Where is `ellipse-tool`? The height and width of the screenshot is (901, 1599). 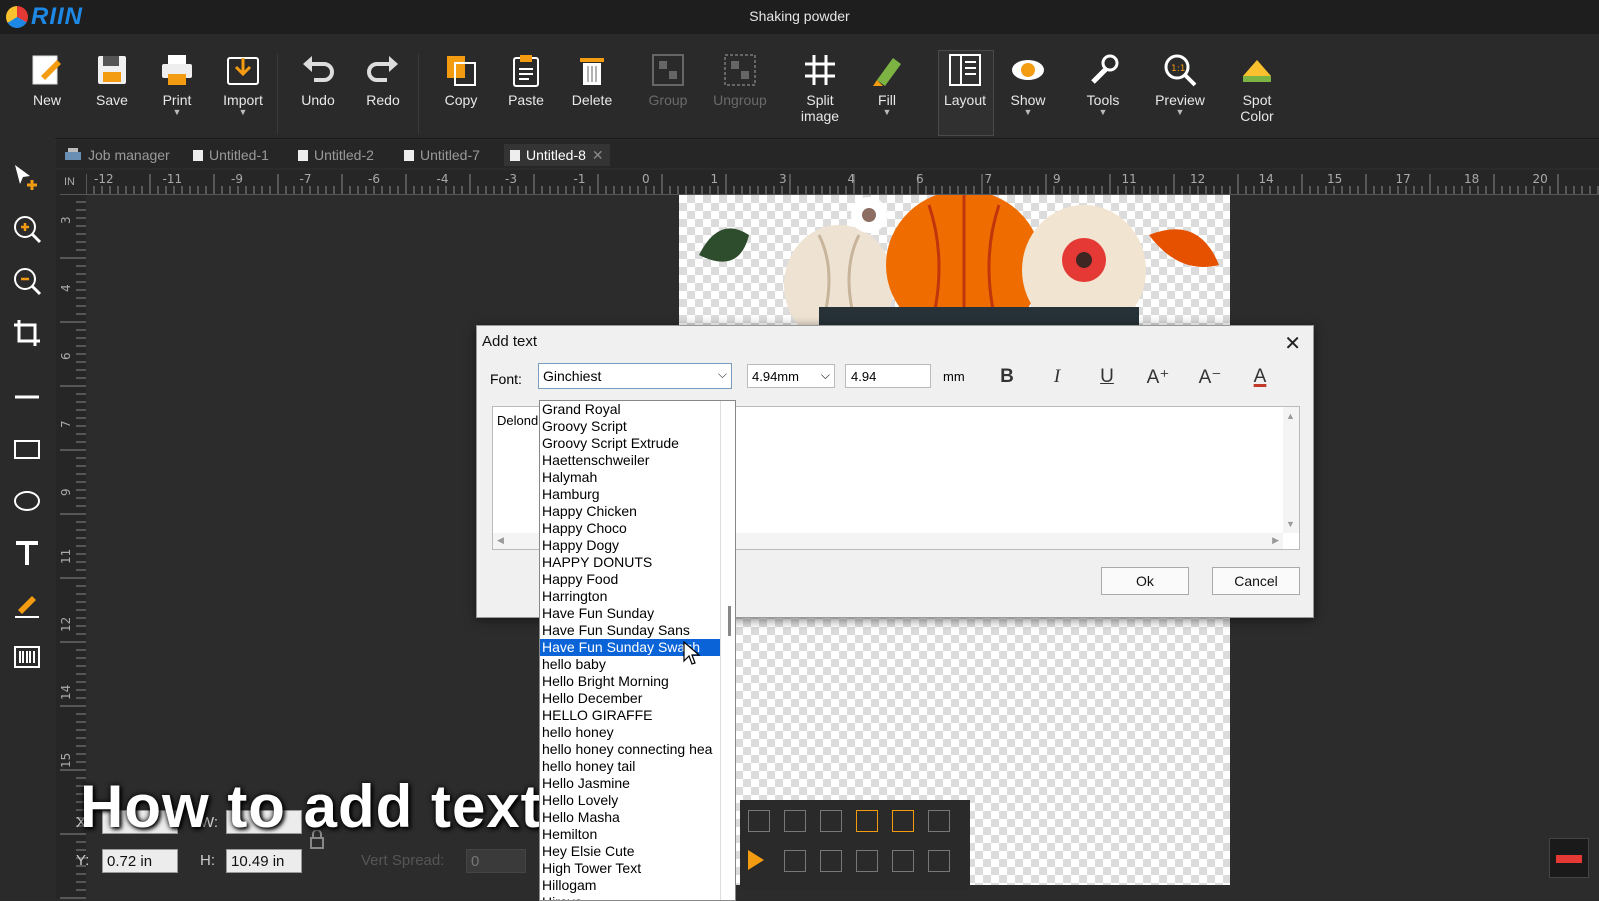 ellipse-tool is located at coordinates (27, 501).